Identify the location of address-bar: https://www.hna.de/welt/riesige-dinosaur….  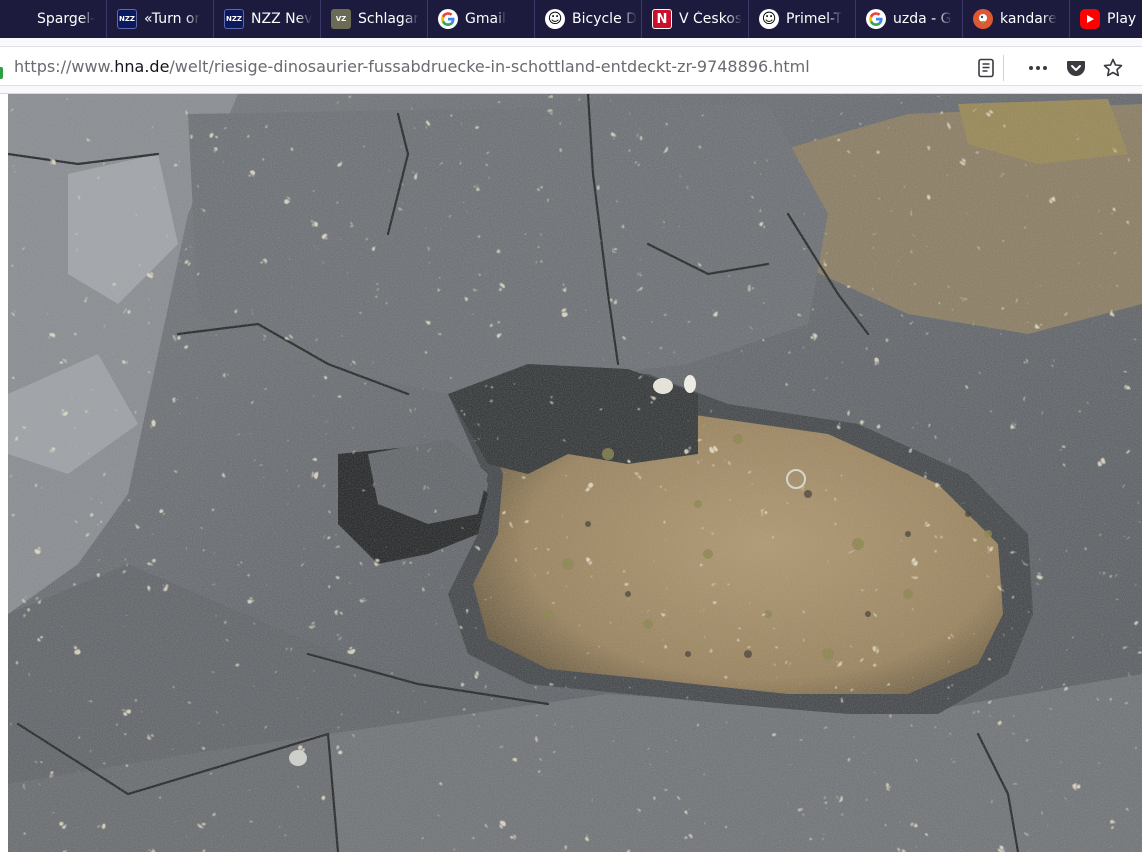
(571, 66).